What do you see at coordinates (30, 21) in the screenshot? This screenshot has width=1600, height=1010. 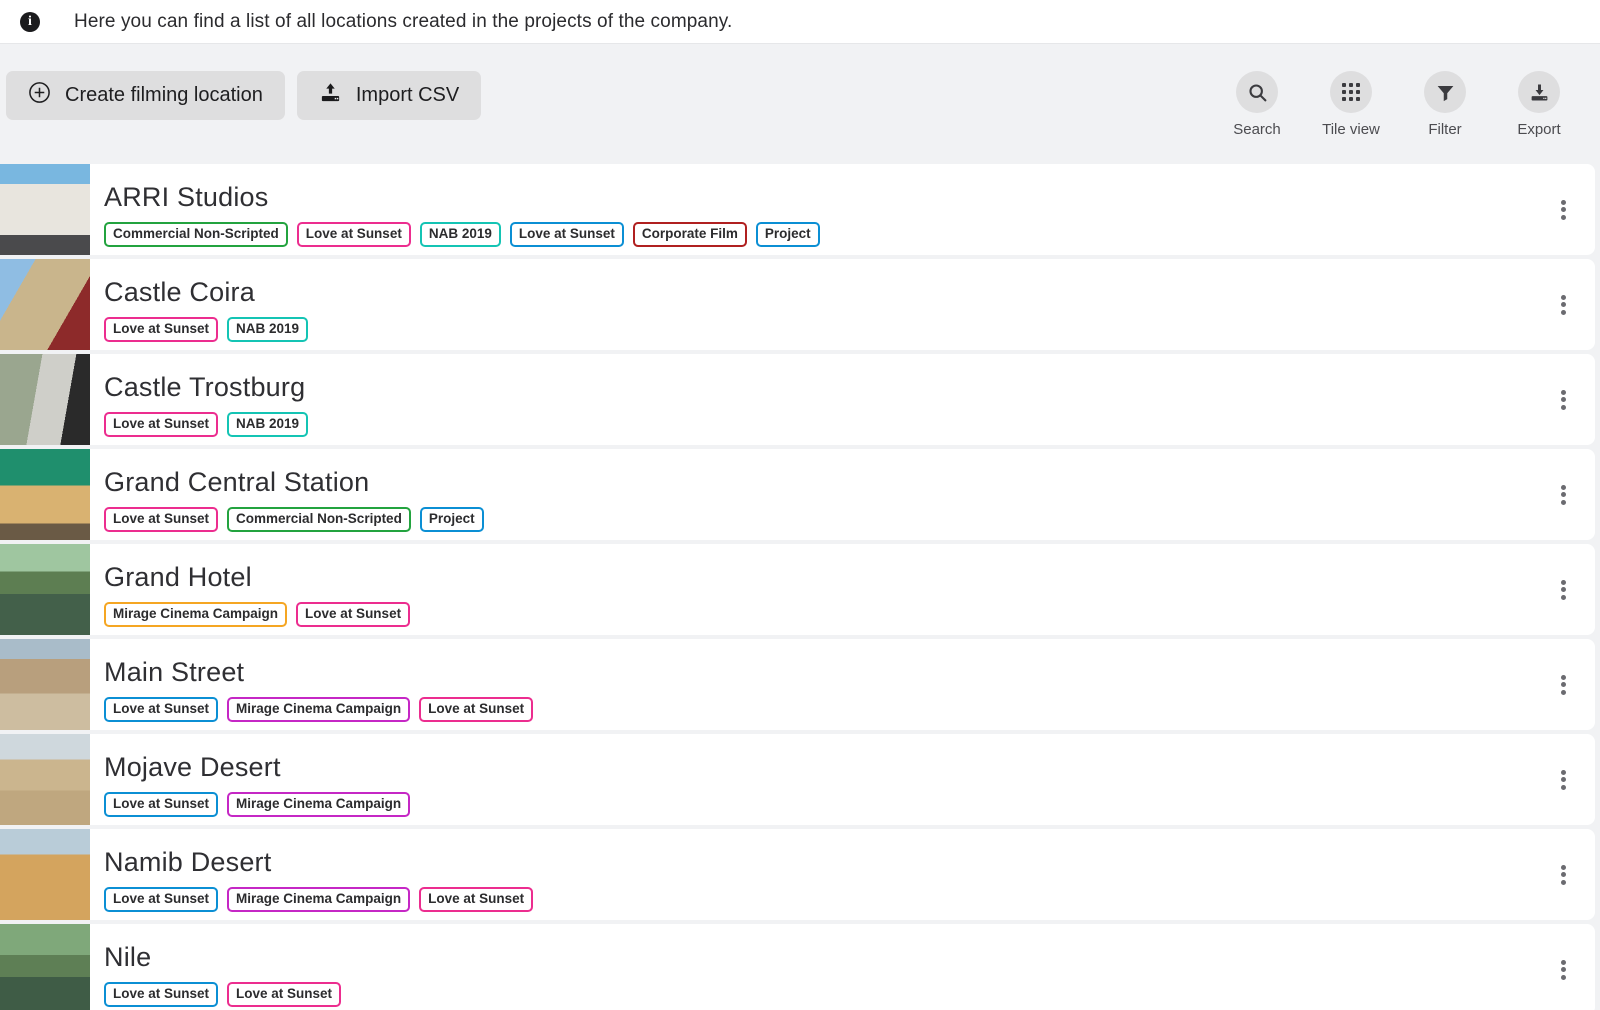 I see `info-icon: i` at bounding box center [30, 21].